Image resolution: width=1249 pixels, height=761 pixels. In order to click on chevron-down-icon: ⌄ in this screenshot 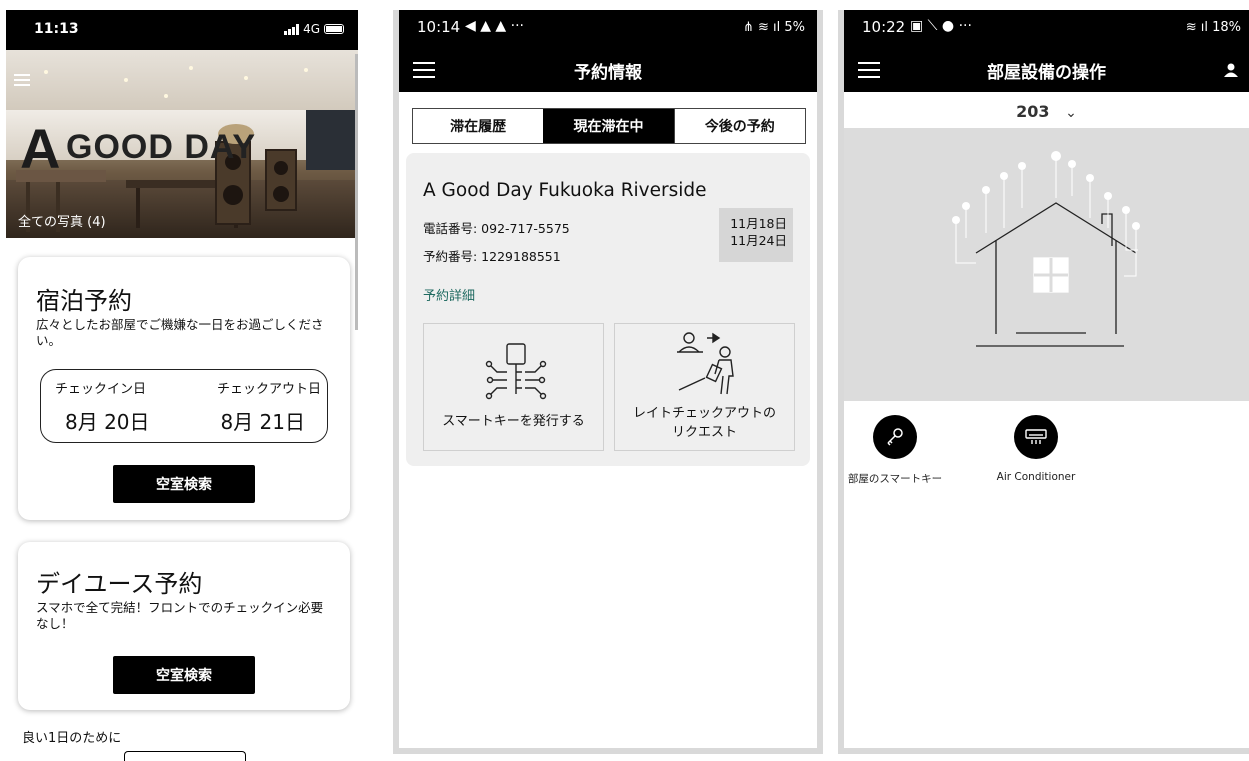, I will do `click(1071, 113)`.